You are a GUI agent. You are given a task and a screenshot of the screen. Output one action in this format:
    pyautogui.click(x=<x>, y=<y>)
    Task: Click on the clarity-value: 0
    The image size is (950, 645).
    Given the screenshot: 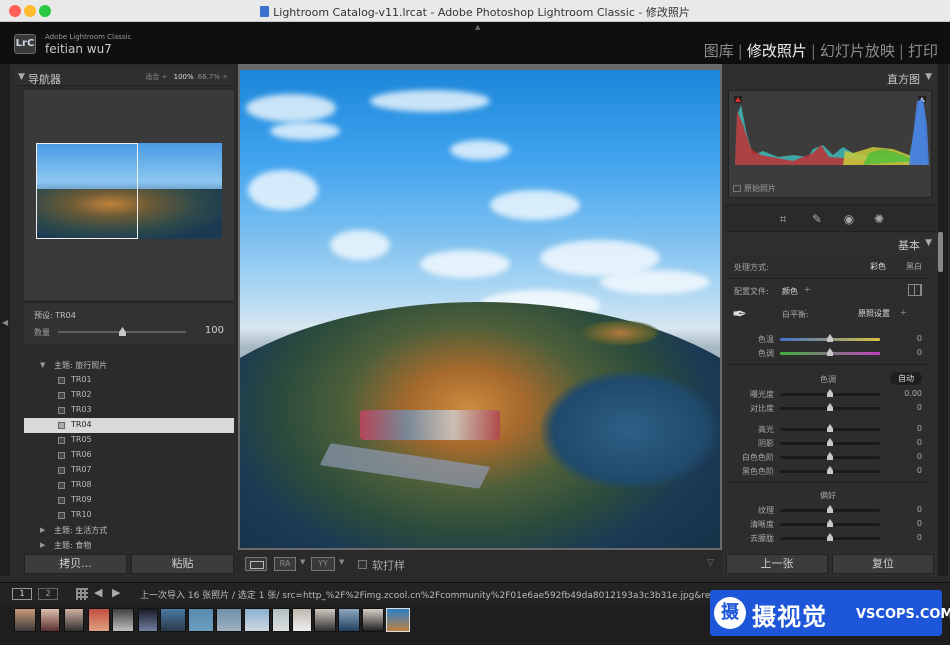 What is the action you would take?
    pyautogui.click(x=919, y=523)
    